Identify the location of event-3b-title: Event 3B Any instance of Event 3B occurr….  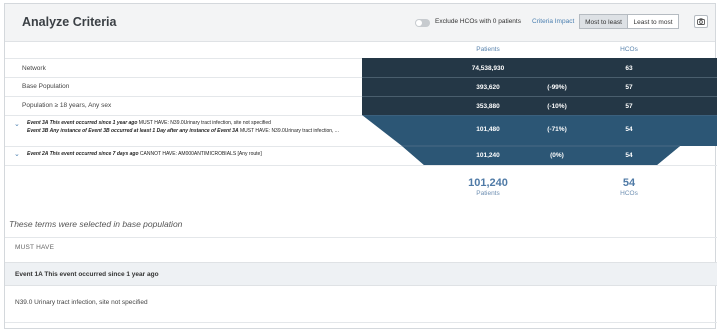
(133, 131).